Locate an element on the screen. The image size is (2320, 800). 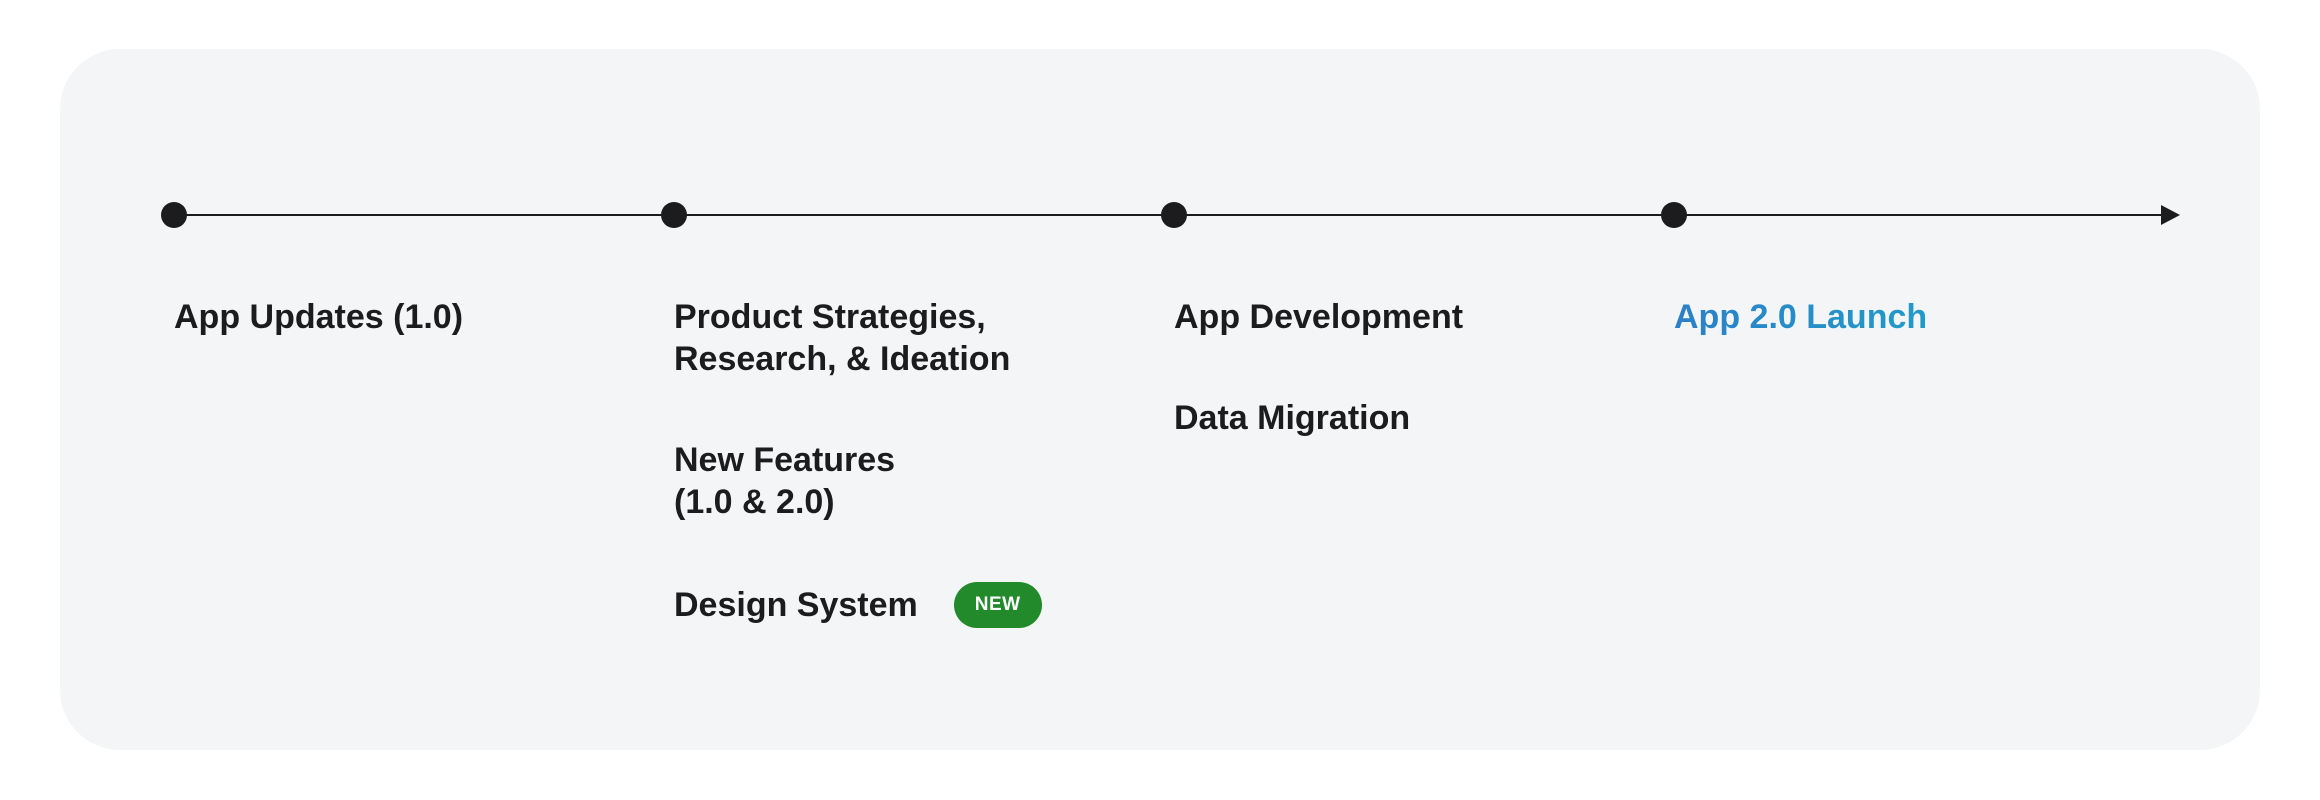
milestone-item-highlighted: App 2.0 Launch is located at coordinates (1914, 317).